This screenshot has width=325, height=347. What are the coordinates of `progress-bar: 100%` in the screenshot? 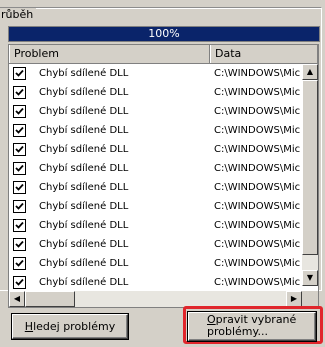 It's located at (164, 34).